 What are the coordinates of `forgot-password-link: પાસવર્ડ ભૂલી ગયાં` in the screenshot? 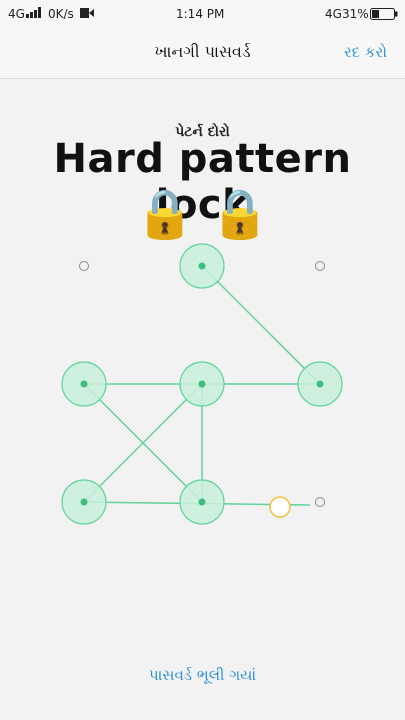 It's located at (202, 675).